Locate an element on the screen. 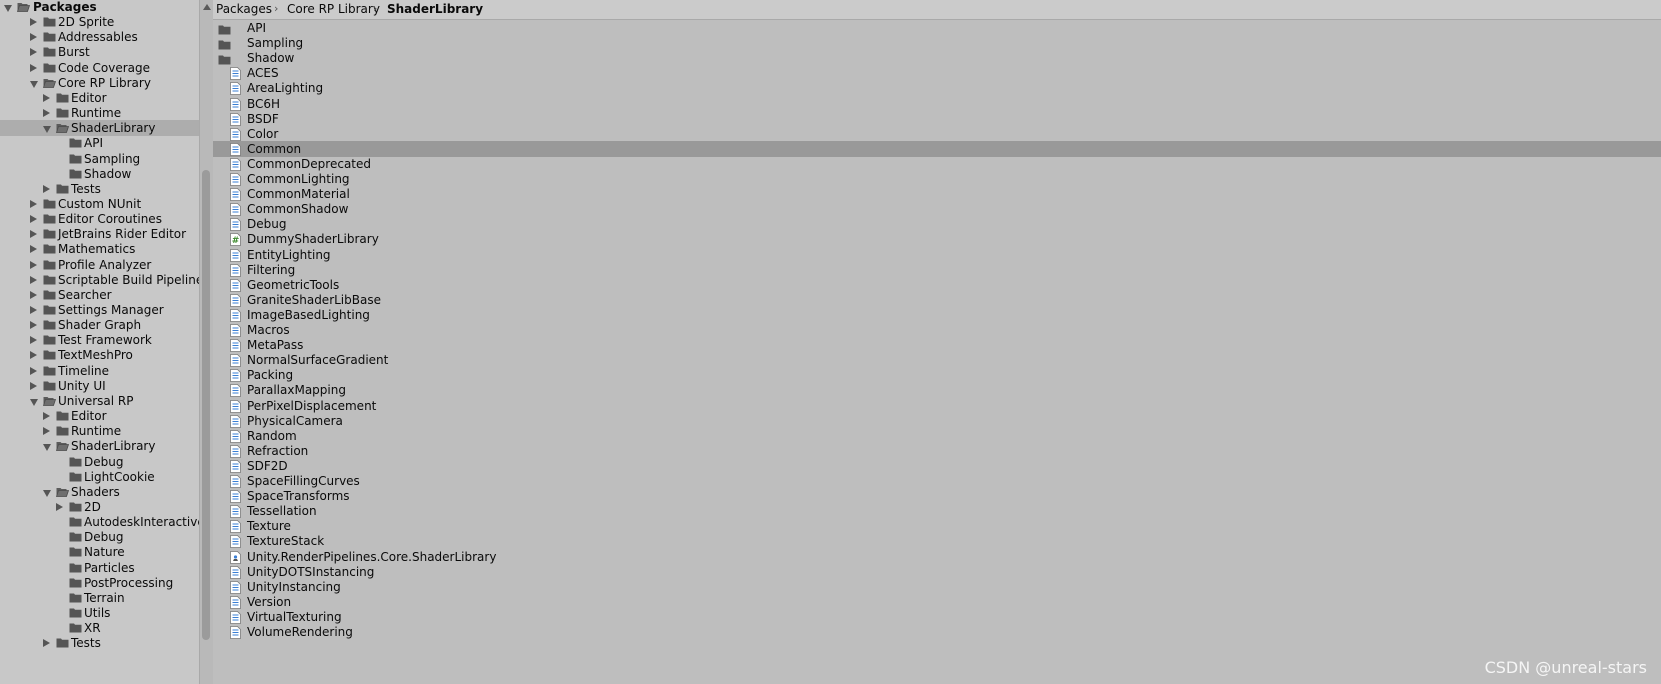  tree-item-nature: Nature is located at coordinates (99, 552).